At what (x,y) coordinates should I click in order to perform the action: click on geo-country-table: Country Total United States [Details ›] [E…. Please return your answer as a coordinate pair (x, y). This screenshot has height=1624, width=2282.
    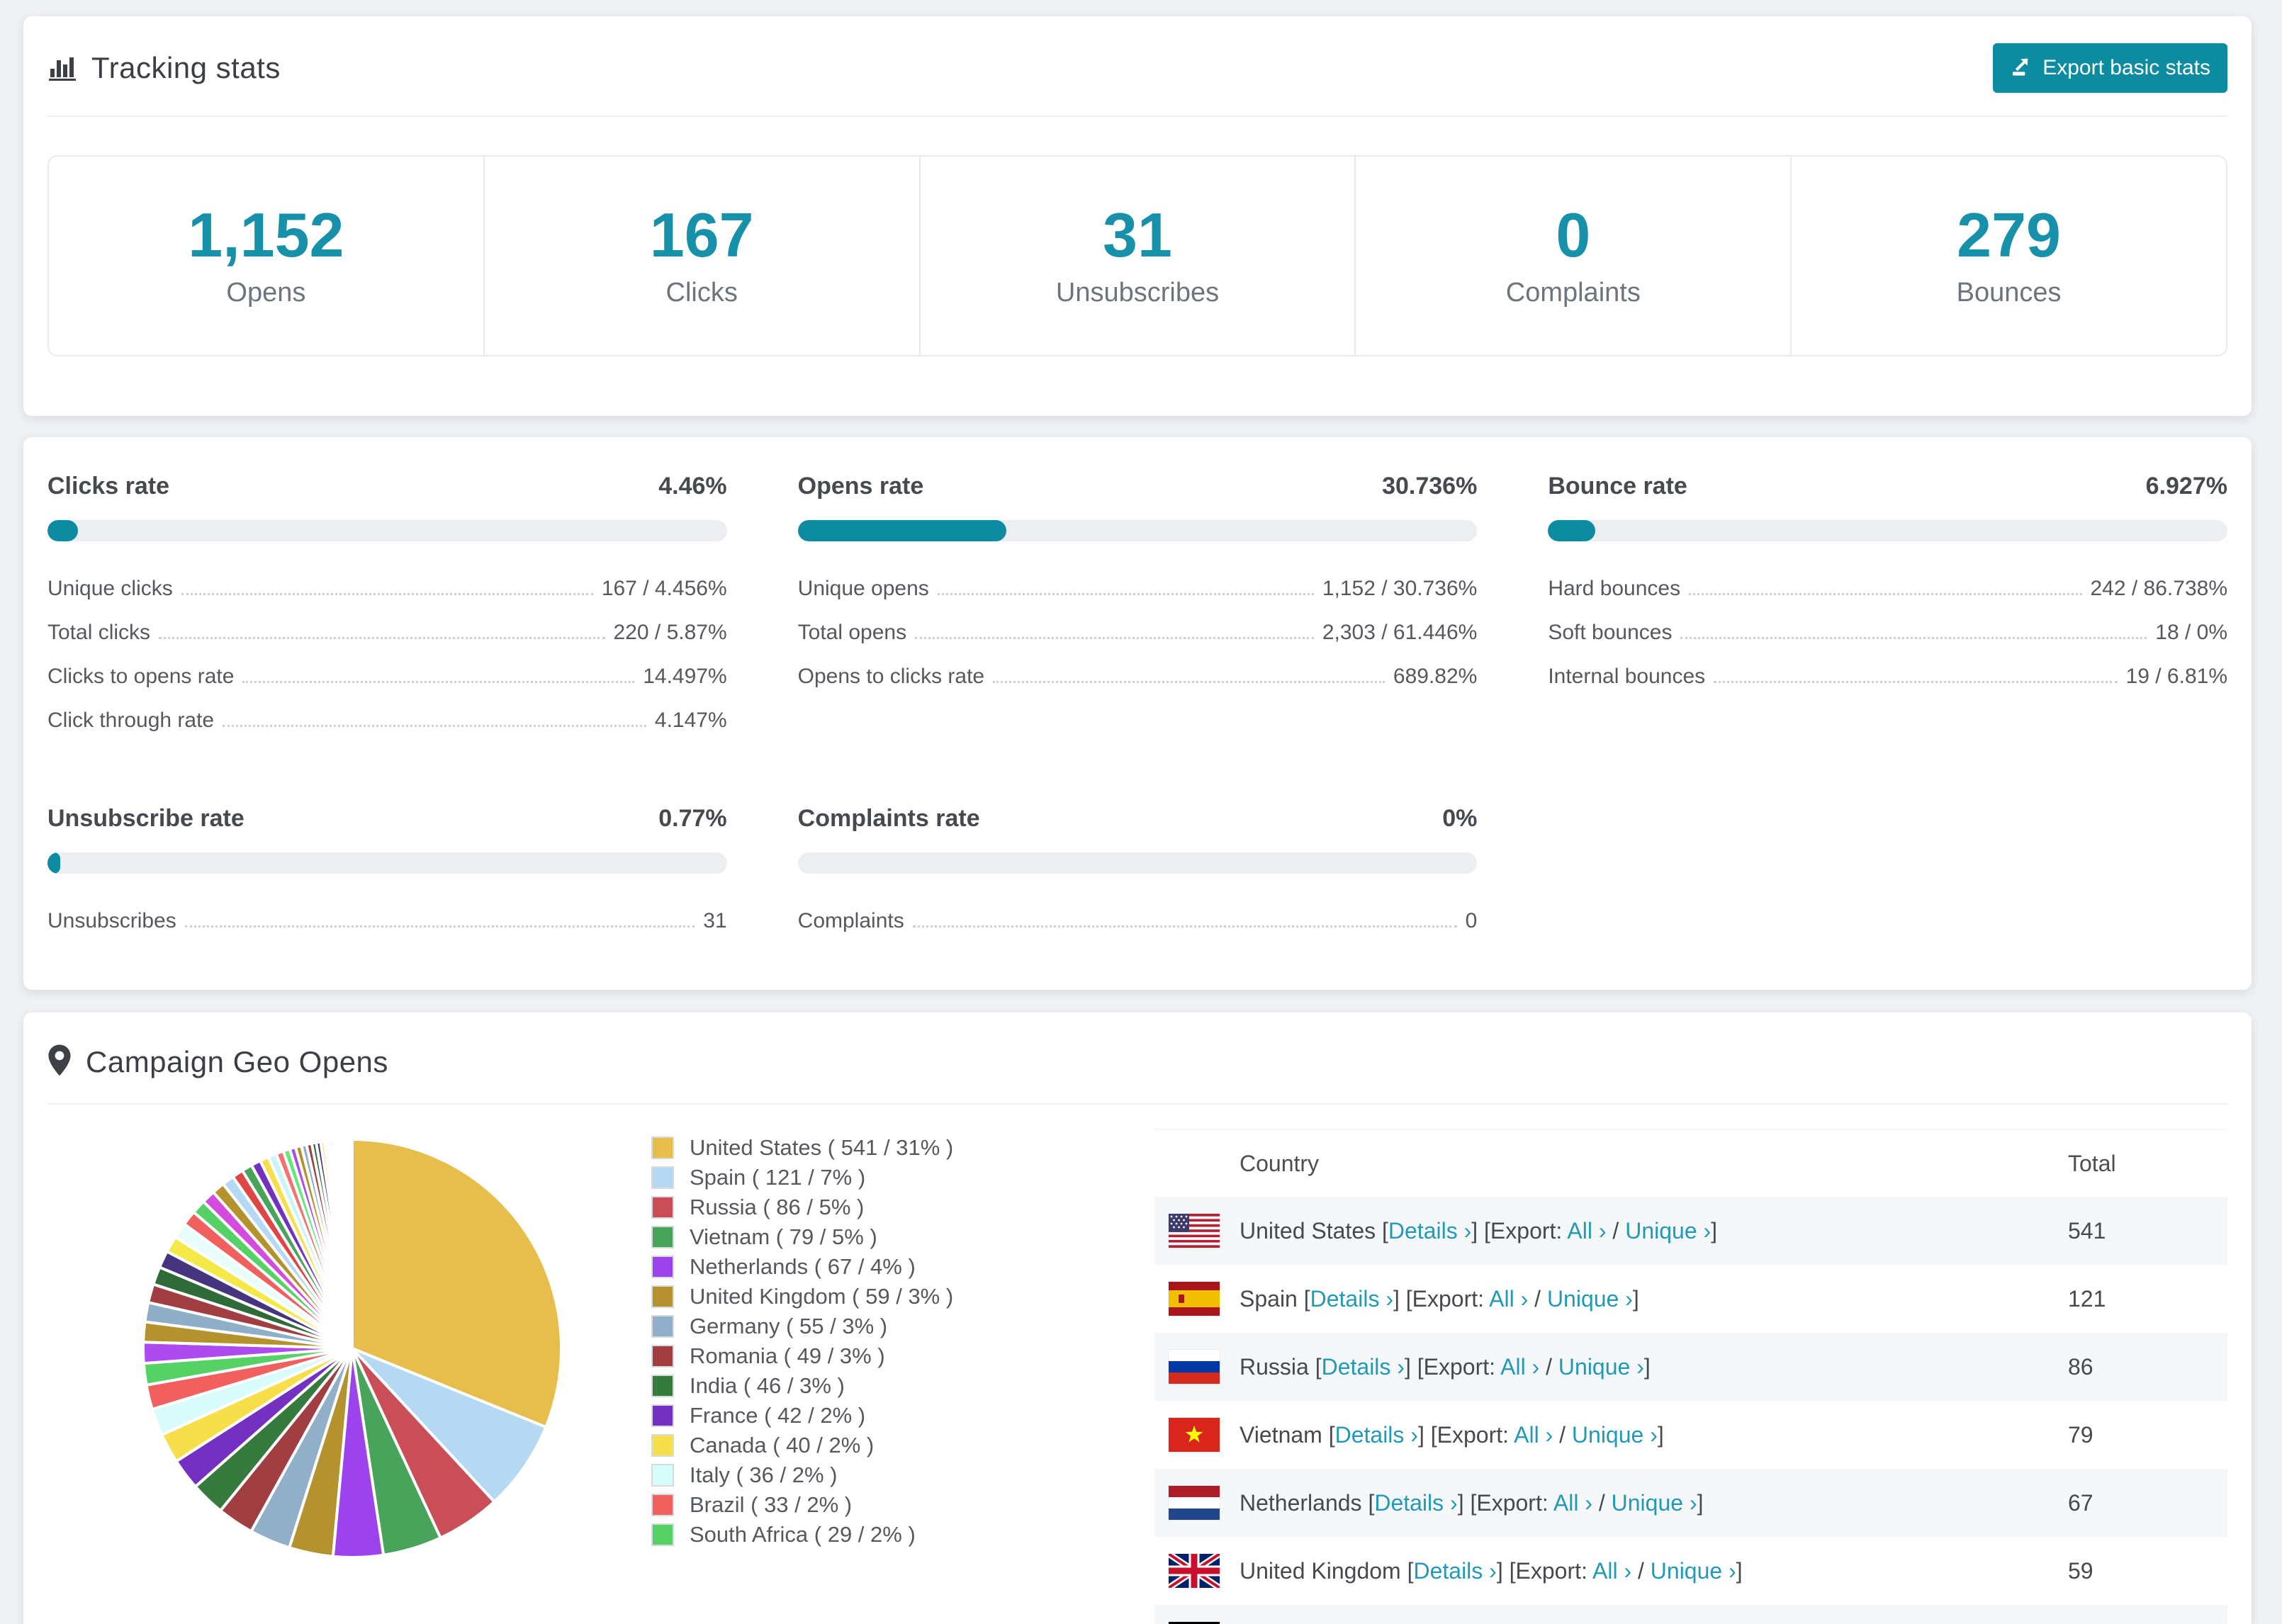
    Looking at the image, I should click on (1691, 1377).